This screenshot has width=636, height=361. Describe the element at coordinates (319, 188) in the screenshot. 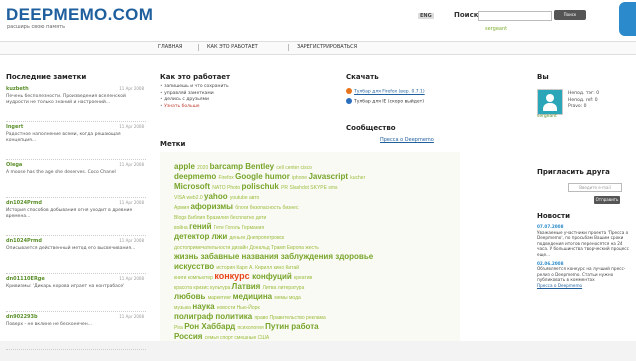

I see `tag-link: SKYPE` at that location.